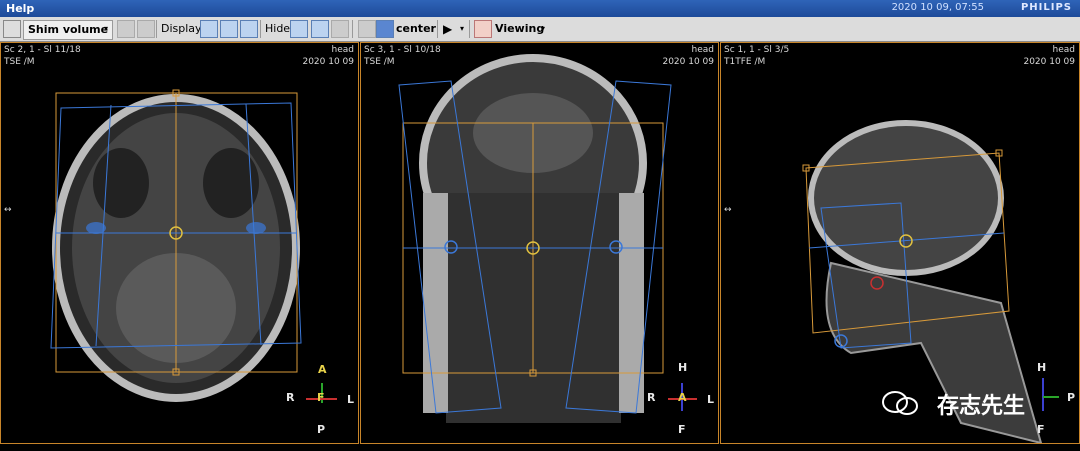  I want to click on center-button: center, so click(416, 29).